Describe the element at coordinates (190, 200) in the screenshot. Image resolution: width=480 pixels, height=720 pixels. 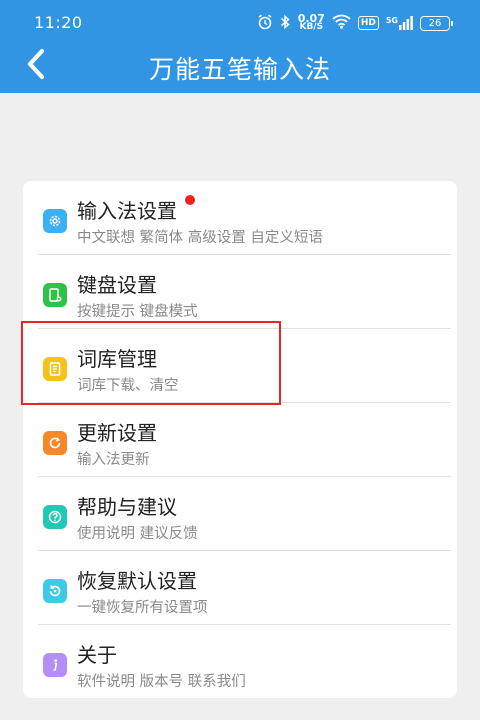
I see `notification-dot` at that location.